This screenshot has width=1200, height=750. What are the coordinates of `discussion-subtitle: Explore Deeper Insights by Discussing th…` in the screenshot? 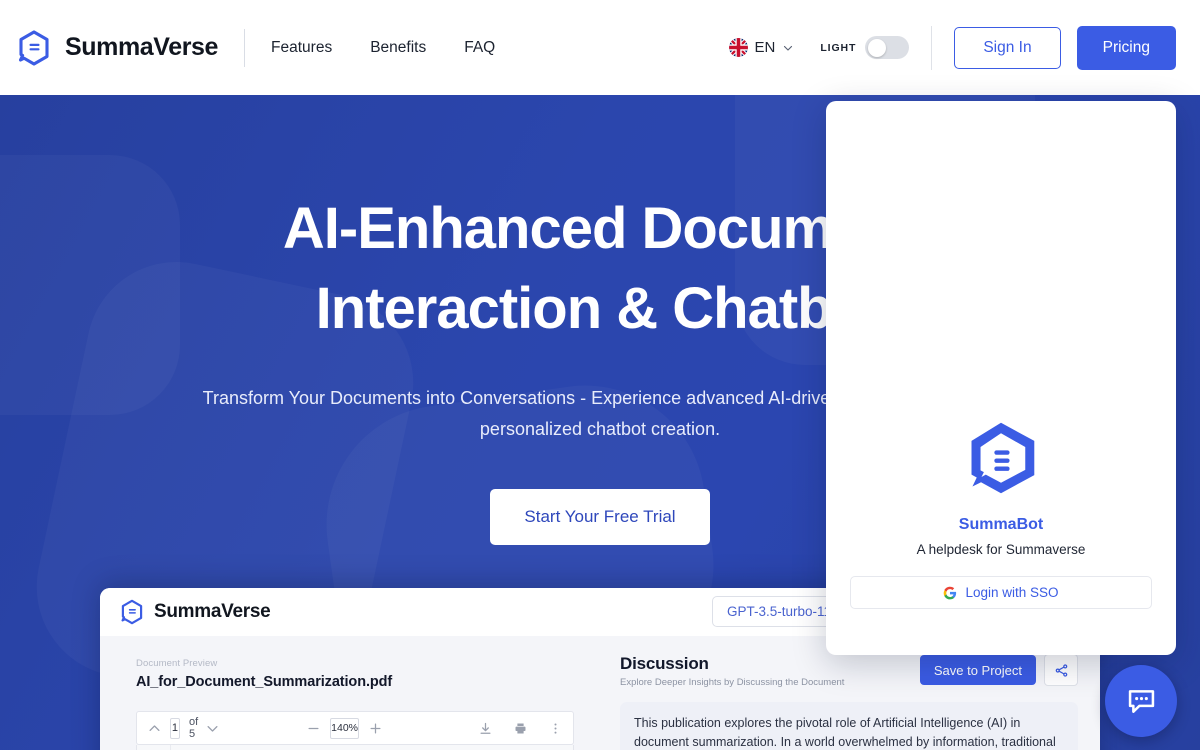 It's located at (732, 682).